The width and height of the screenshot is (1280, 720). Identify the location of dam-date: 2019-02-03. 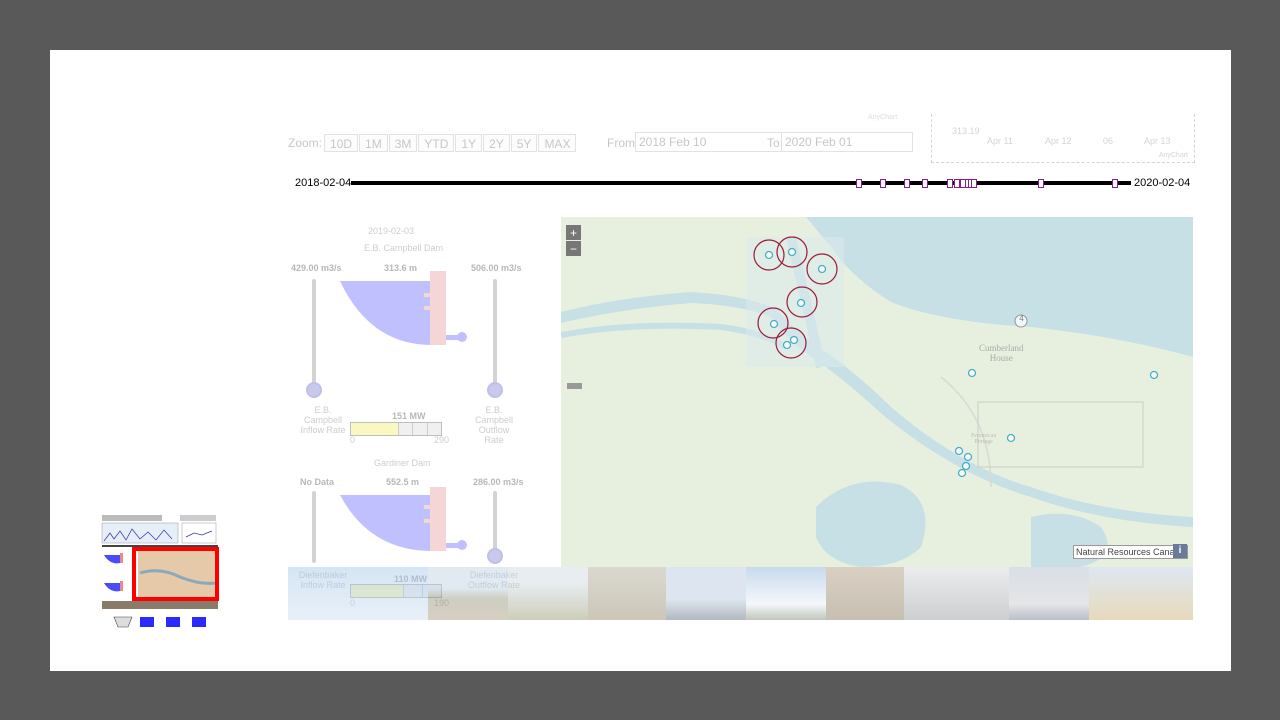
(391, 231).